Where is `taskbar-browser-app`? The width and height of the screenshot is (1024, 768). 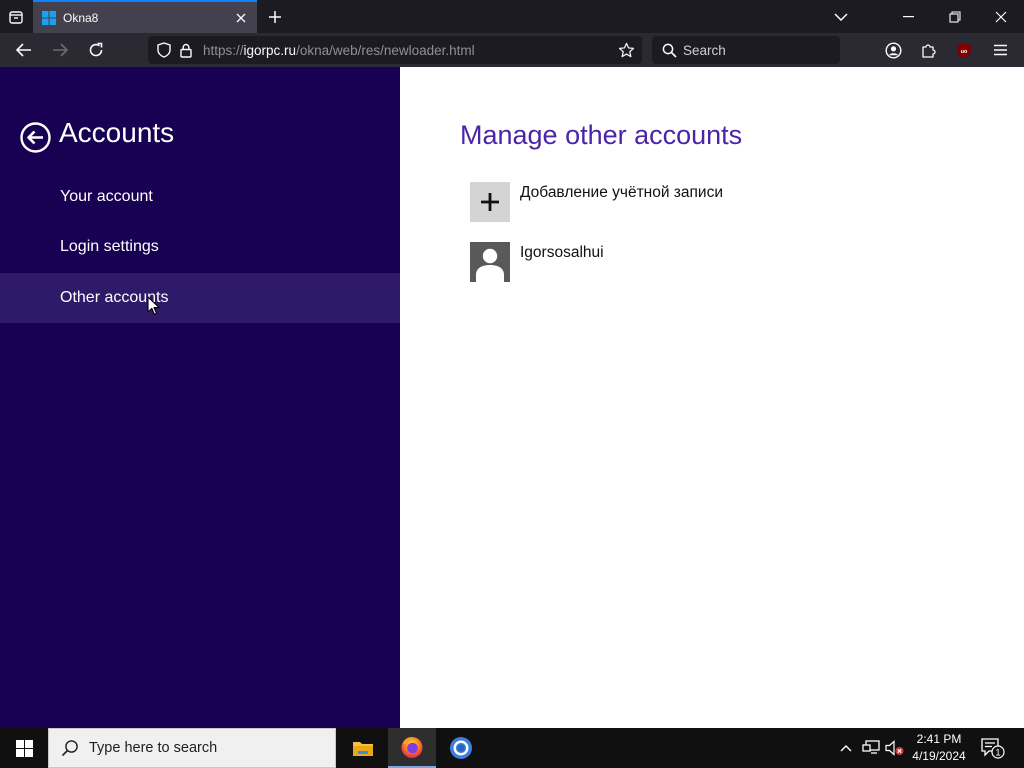
taskbar-browser-app is located at coordinates (461, 748).